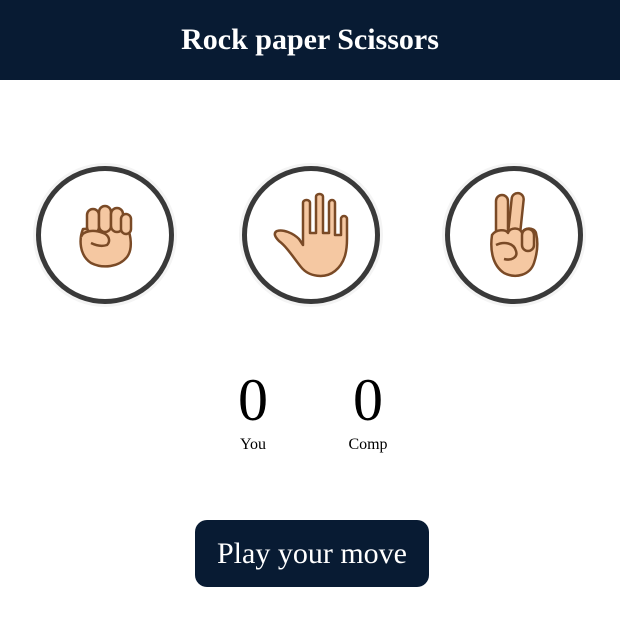  I want to click on play-move-message: Play your move, so click(312, 553).